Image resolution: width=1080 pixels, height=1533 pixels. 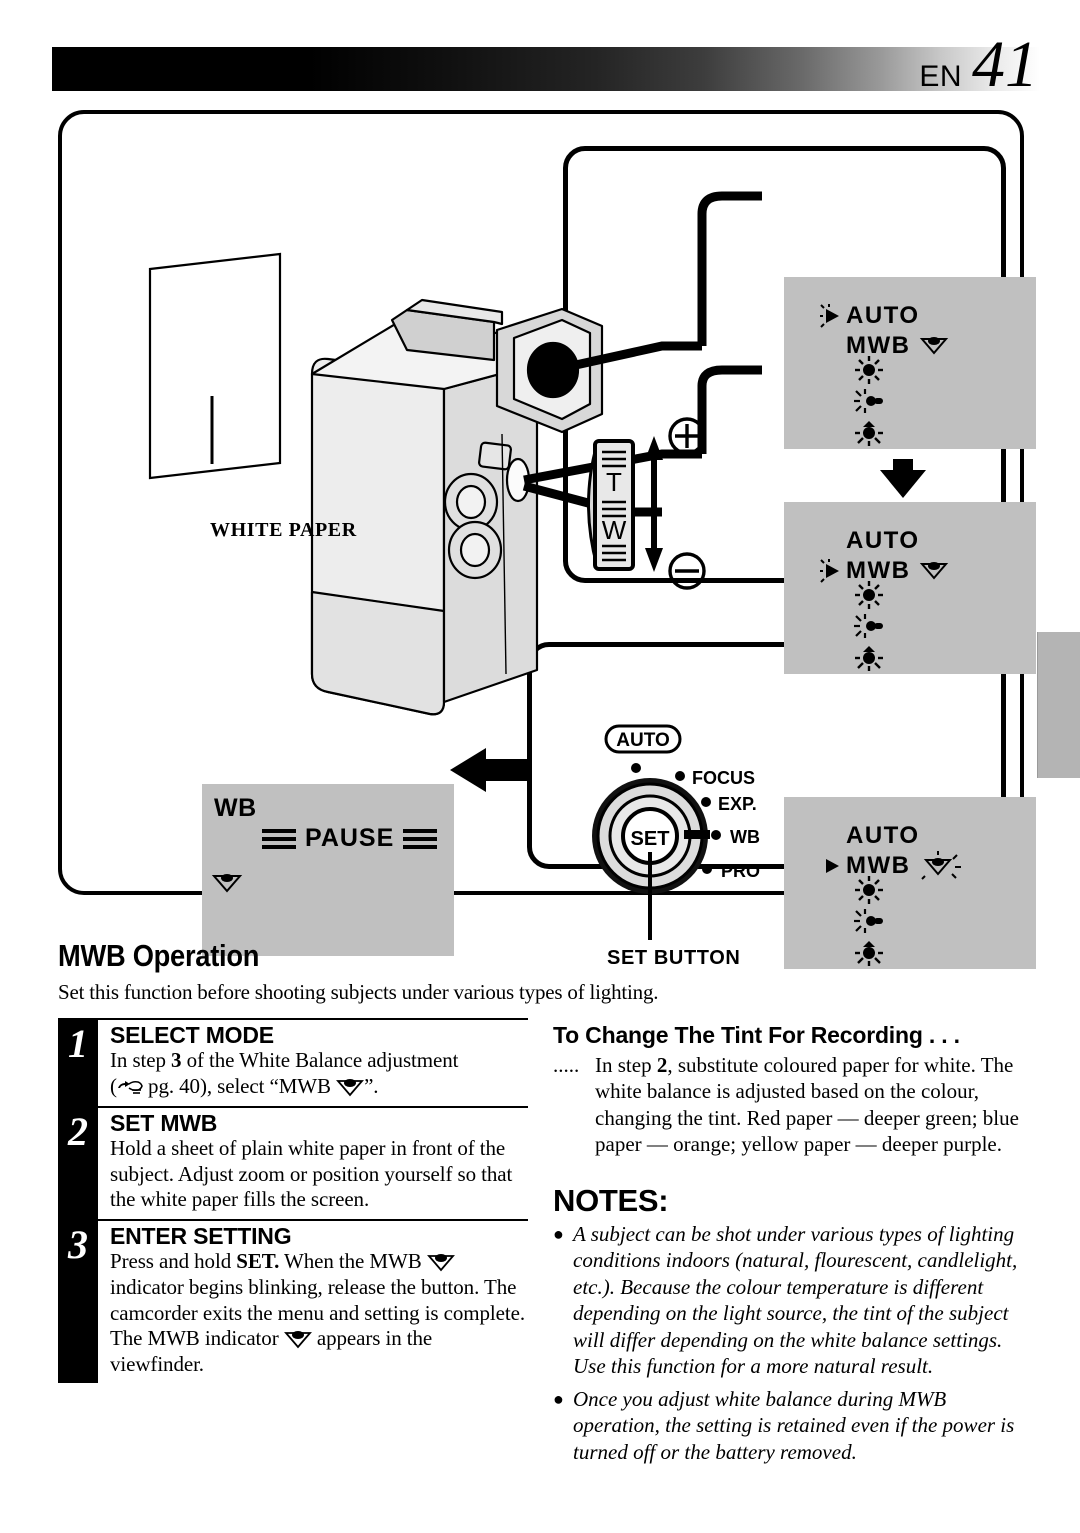 I want to click on page-number: 41, so click(x=1005, y=64).